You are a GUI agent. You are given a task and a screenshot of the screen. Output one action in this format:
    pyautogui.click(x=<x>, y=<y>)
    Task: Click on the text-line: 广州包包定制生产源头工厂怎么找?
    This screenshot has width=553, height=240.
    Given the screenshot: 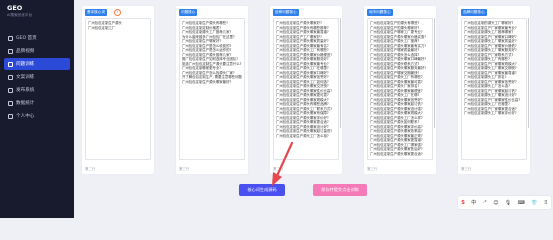 What is the action you would take?
    pyautogui.click(x=302, y=135)
    